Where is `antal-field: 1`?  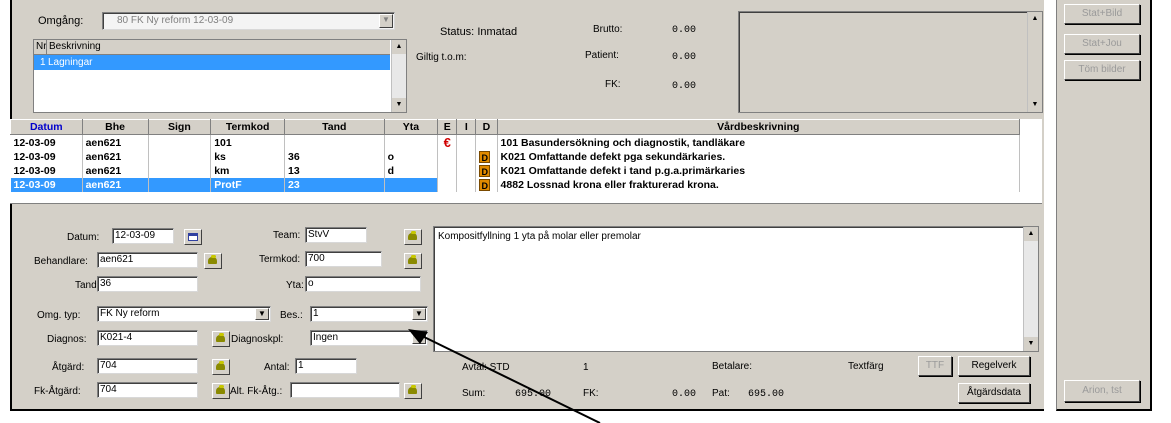 antal-field: 1 is located at coordinates (326, 366).